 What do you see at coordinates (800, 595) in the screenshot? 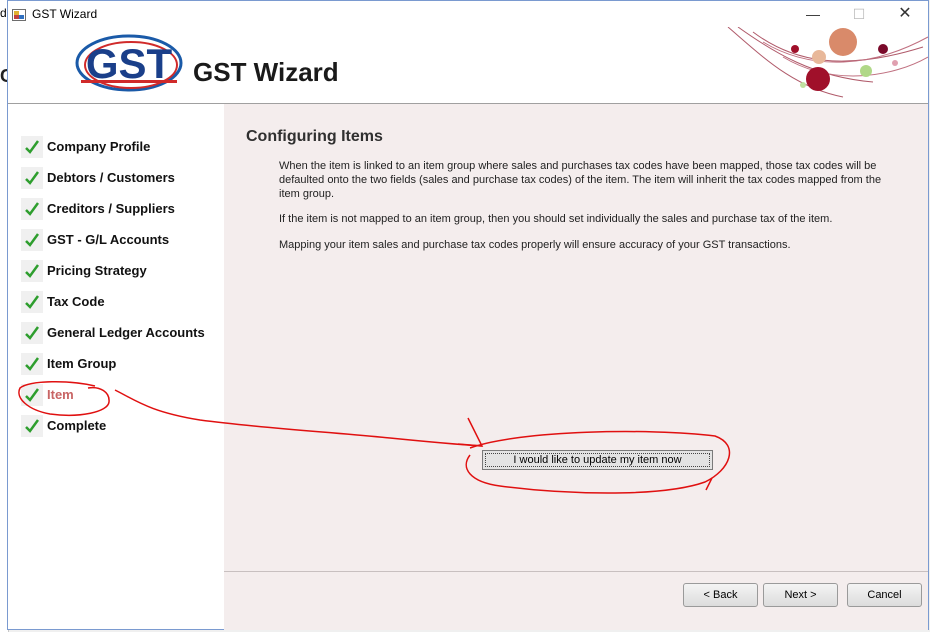
I see `next-button: Next >` at bounding box center [800, 595].